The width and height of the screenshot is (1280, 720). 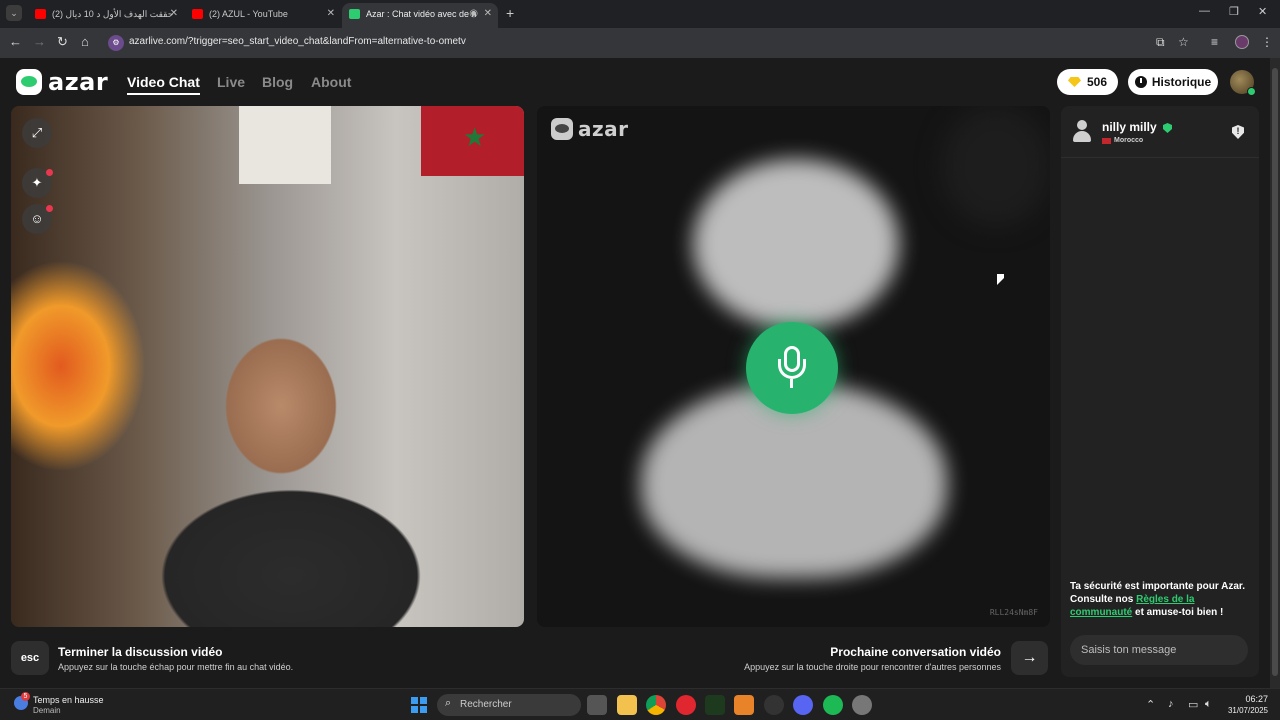 I want to click on minimize-icon: —, so click(x=1204, y=11).